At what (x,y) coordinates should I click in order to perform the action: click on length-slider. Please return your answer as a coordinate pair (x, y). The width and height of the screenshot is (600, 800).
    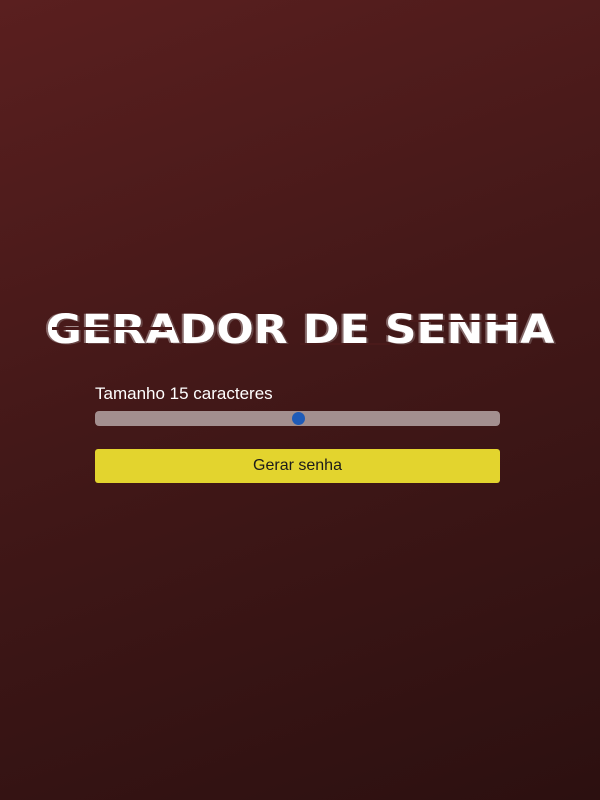
    Looking at the image, I should click on (297, 418).